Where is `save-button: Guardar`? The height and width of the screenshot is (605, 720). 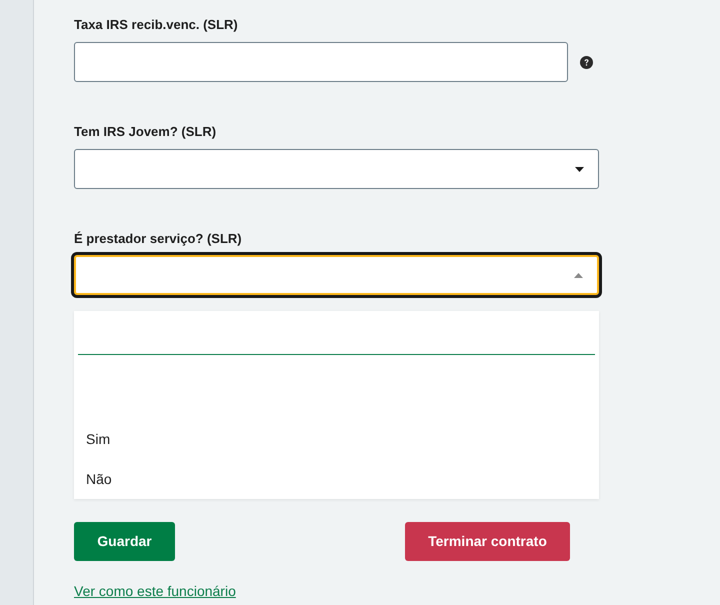 save-button: Guardar is located at coordinates (124, 541).